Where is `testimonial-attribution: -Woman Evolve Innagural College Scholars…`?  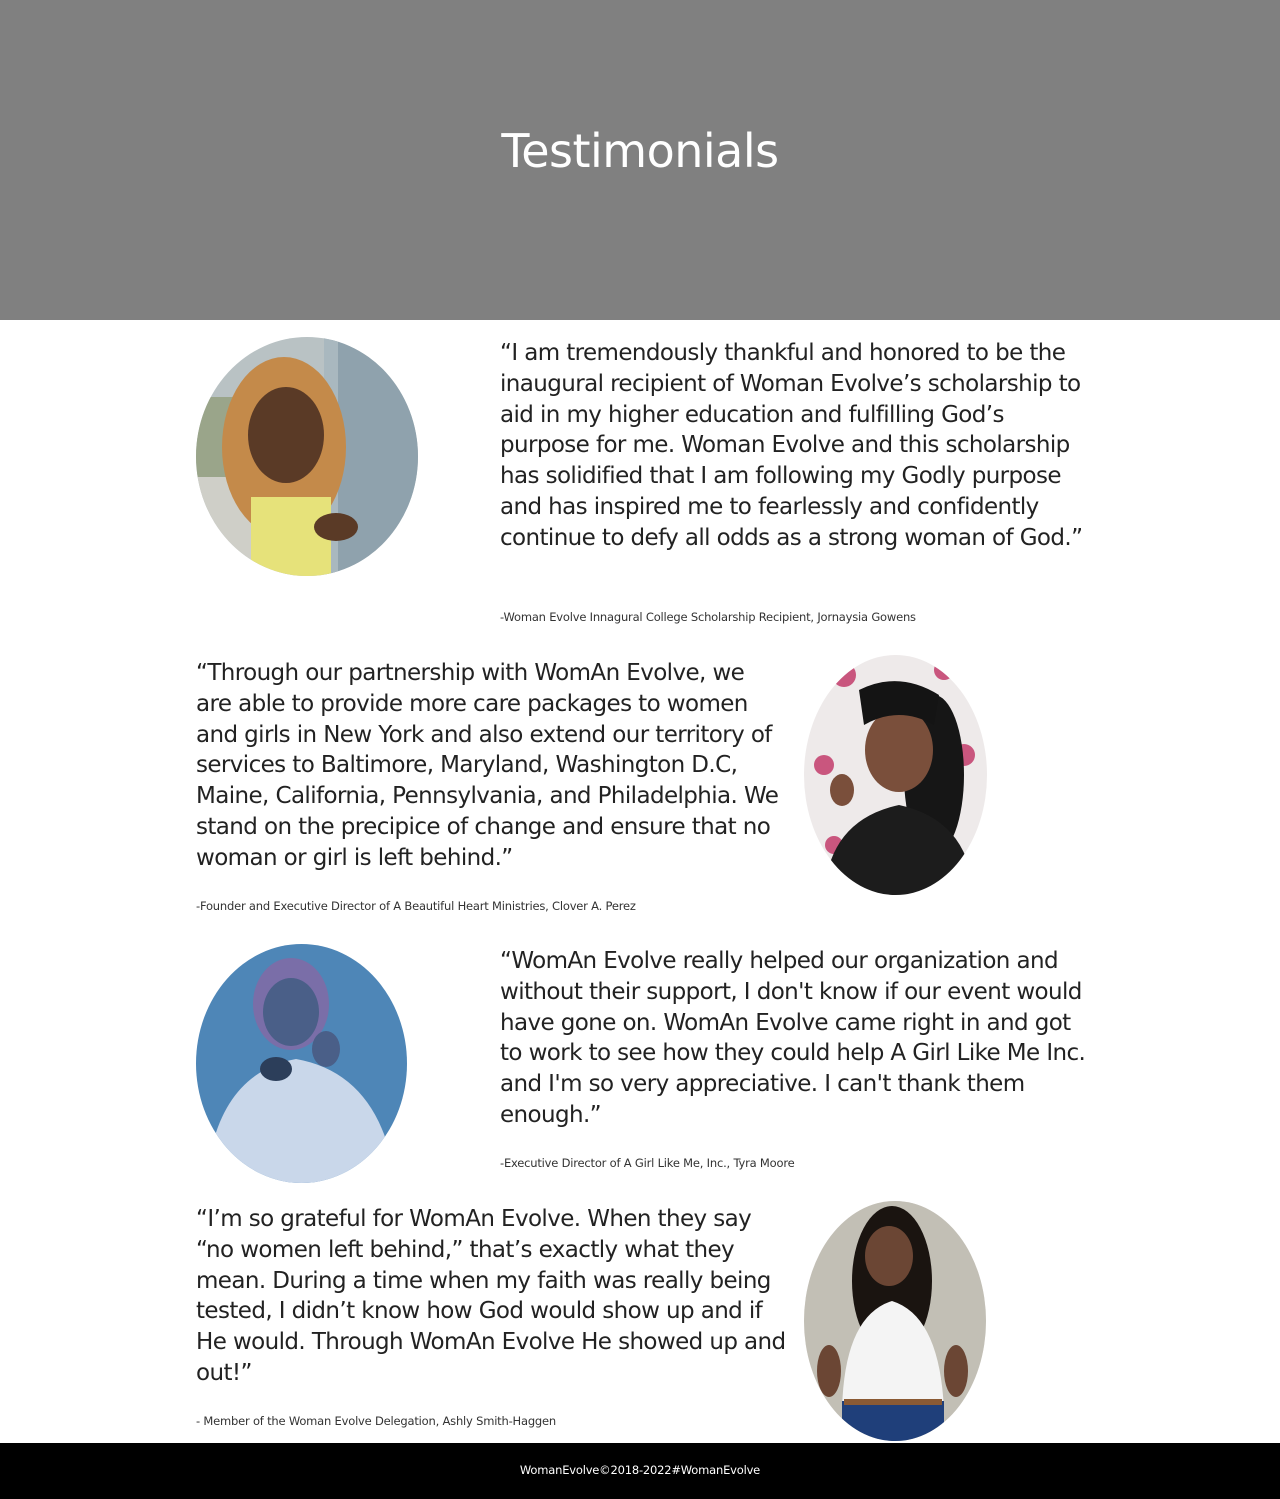 testimonial-attribution: -Woman Evolve Innagural College Scholars… is located at coordinates (708, 617).